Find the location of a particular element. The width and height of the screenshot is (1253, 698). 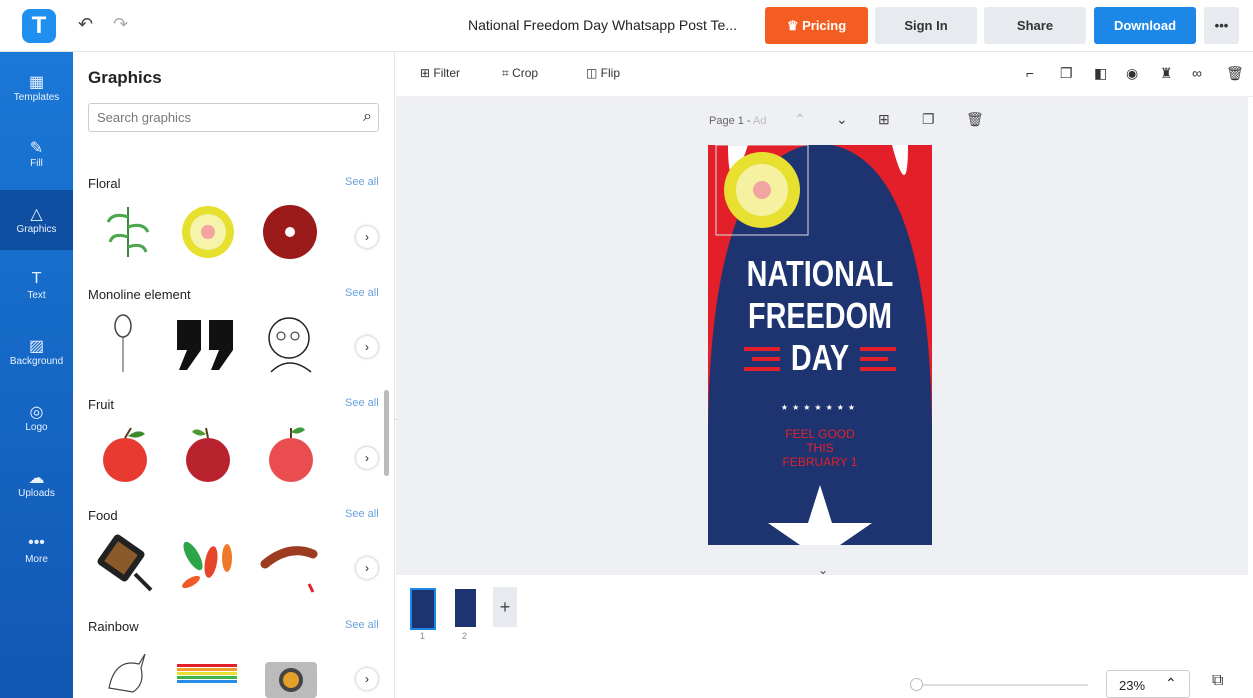

paint-roller-icon: ⌐ is located at coordinates (1030, 73).